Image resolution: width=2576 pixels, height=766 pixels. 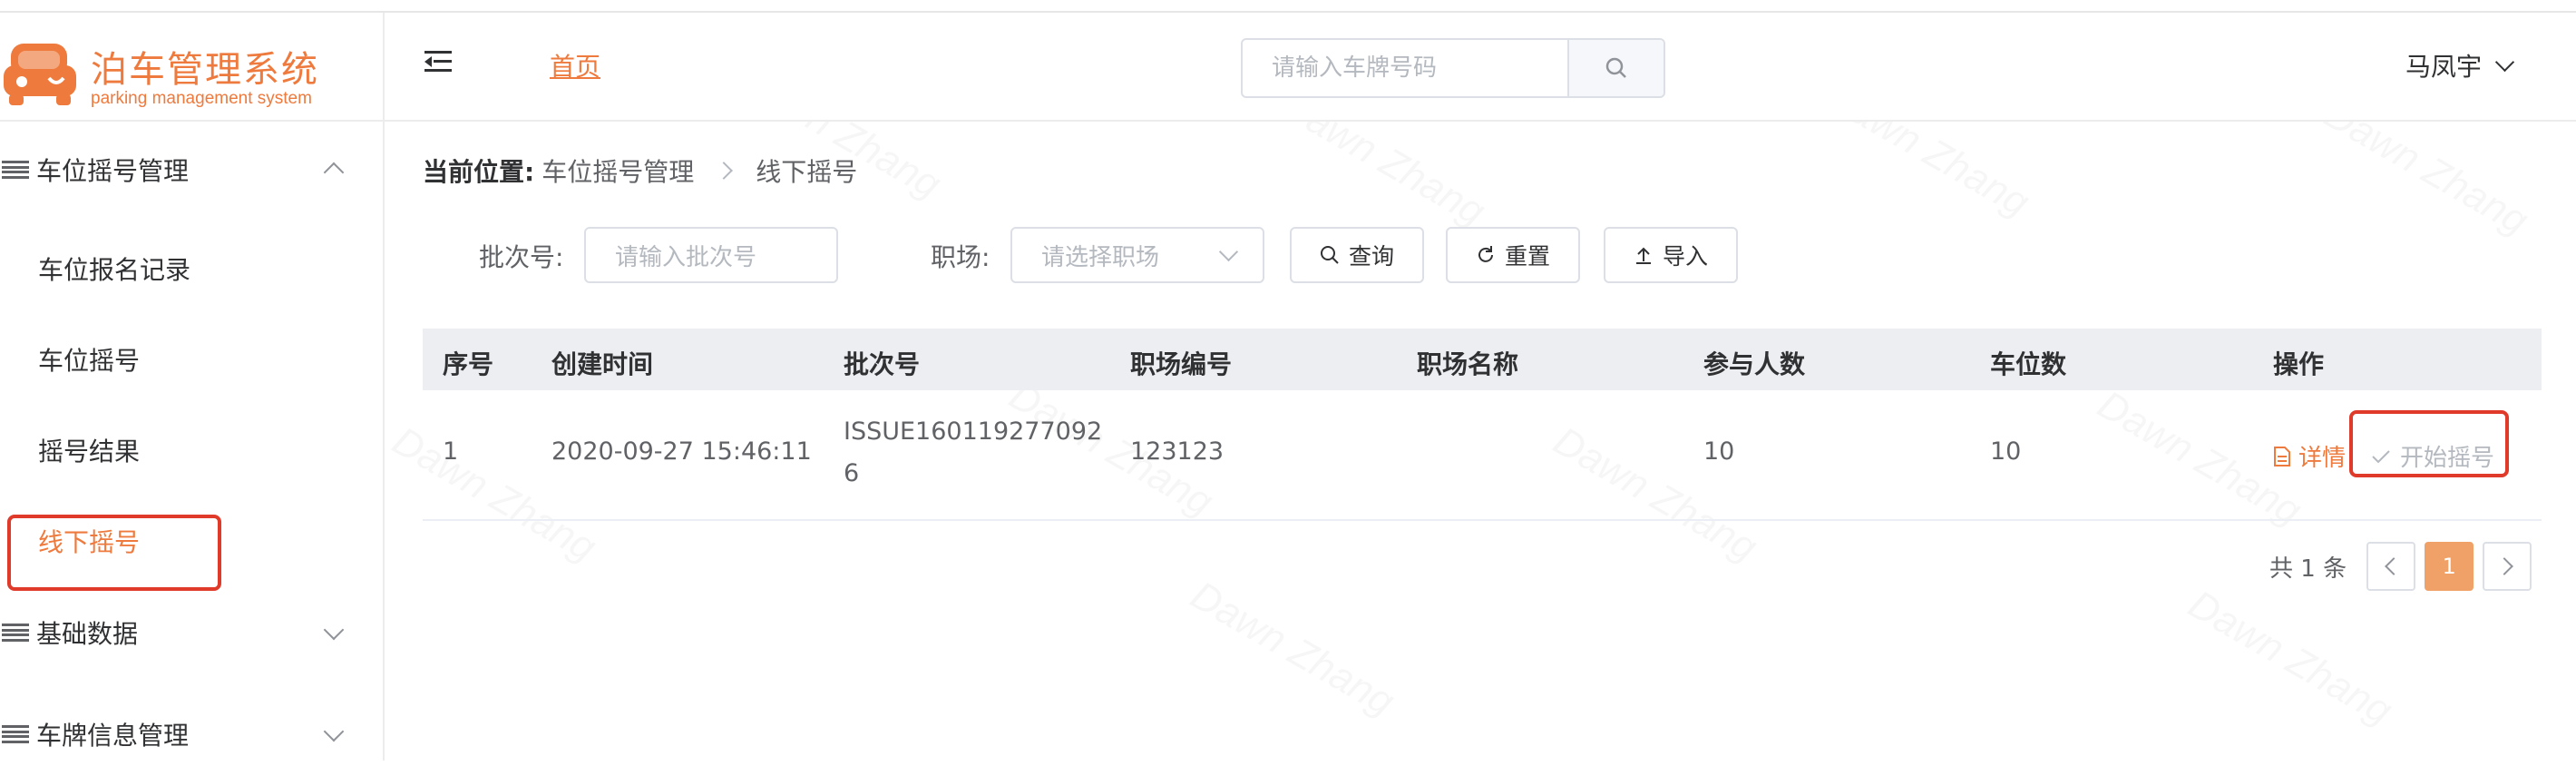 I want to click on menu-fold-icon, so click(x=438, y=62).